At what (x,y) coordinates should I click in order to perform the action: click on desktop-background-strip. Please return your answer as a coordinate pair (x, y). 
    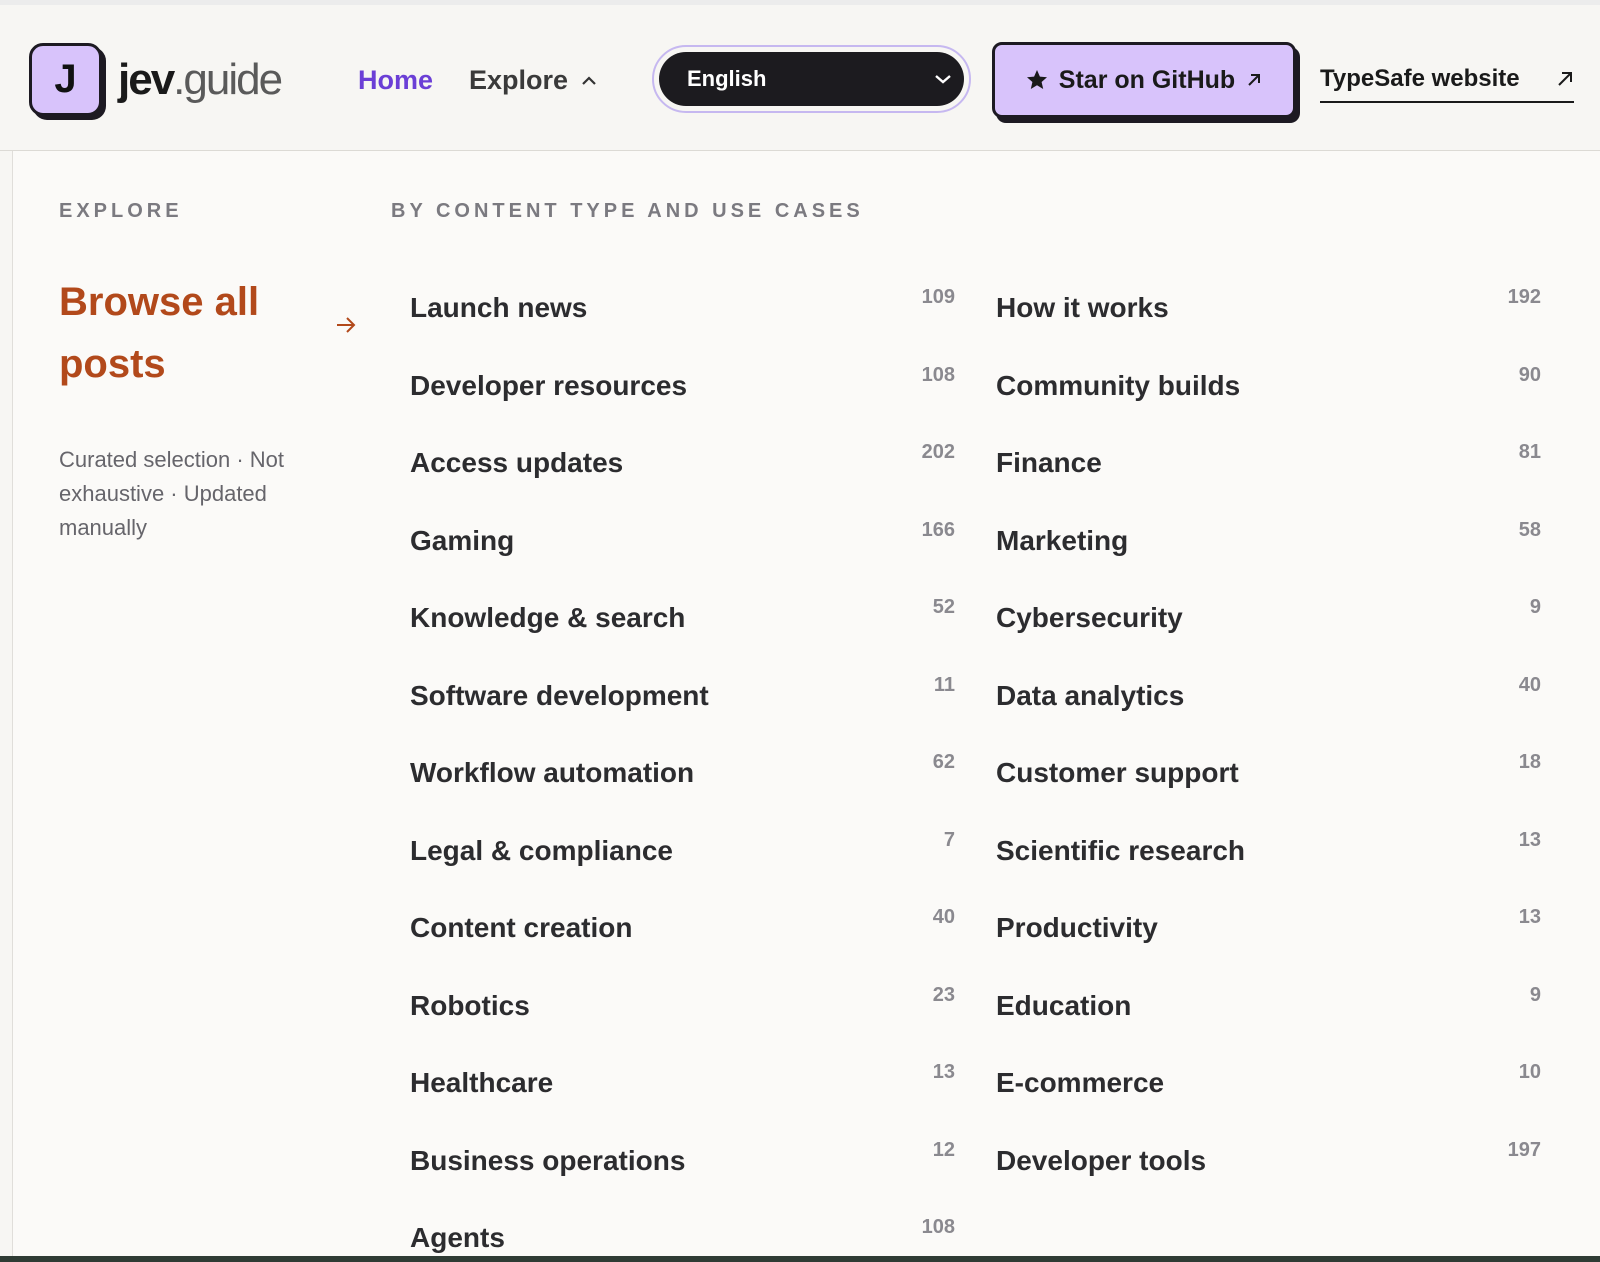
    Looking at the image, I should click on (800, 1259).